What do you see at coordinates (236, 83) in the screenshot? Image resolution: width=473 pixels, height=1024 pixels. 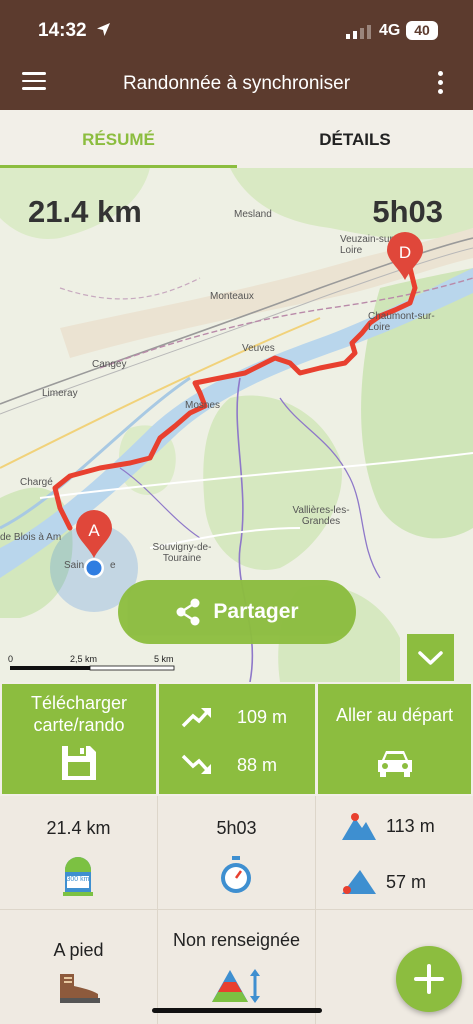 I see `page-title: Randonnée à synchroniser` at bounding box center [236, 83].